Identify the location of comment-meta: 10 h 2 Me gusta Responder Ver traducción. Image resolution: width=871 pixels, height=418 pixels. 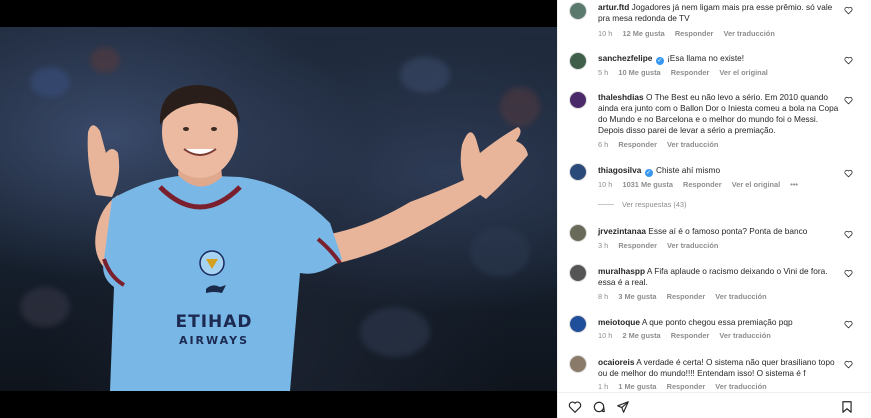
(688, 335).